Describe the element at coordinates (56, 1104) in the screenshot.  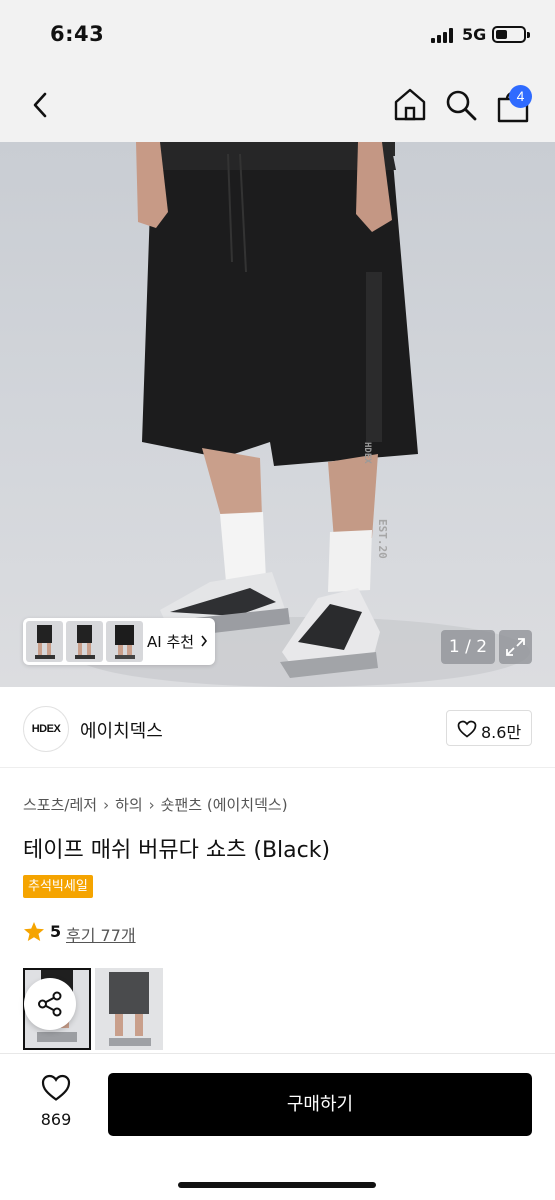
I see `wishlist-button: 869` at that location.